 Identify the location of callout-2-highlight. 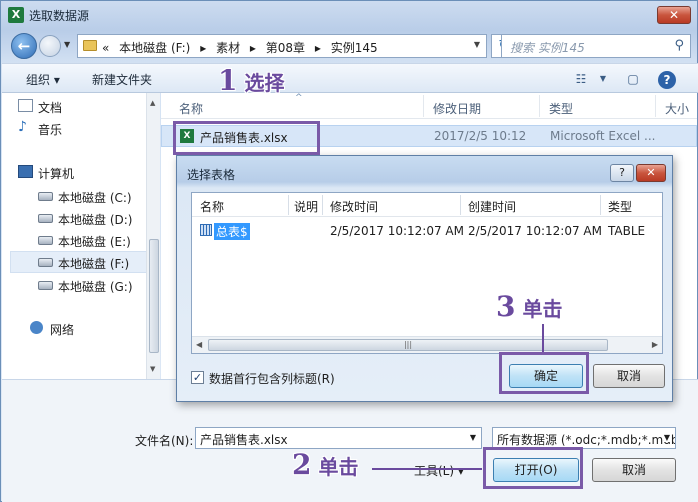
(533, 468).